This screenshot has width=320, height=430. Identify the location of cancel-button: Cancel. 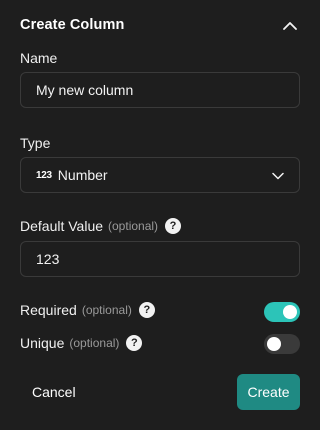
(54, 392).